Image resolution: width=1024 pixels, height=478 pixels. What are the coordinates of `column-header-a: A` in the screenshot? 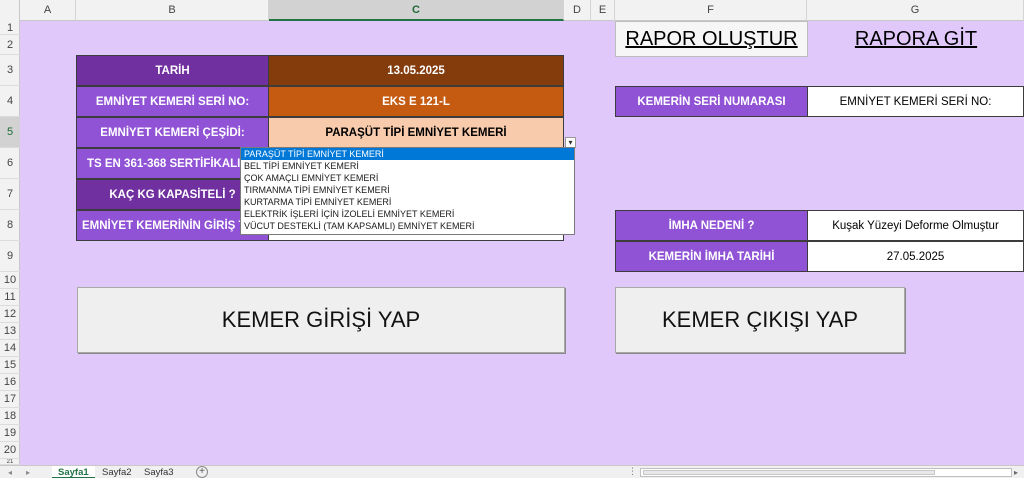 It's located at (48, 10).